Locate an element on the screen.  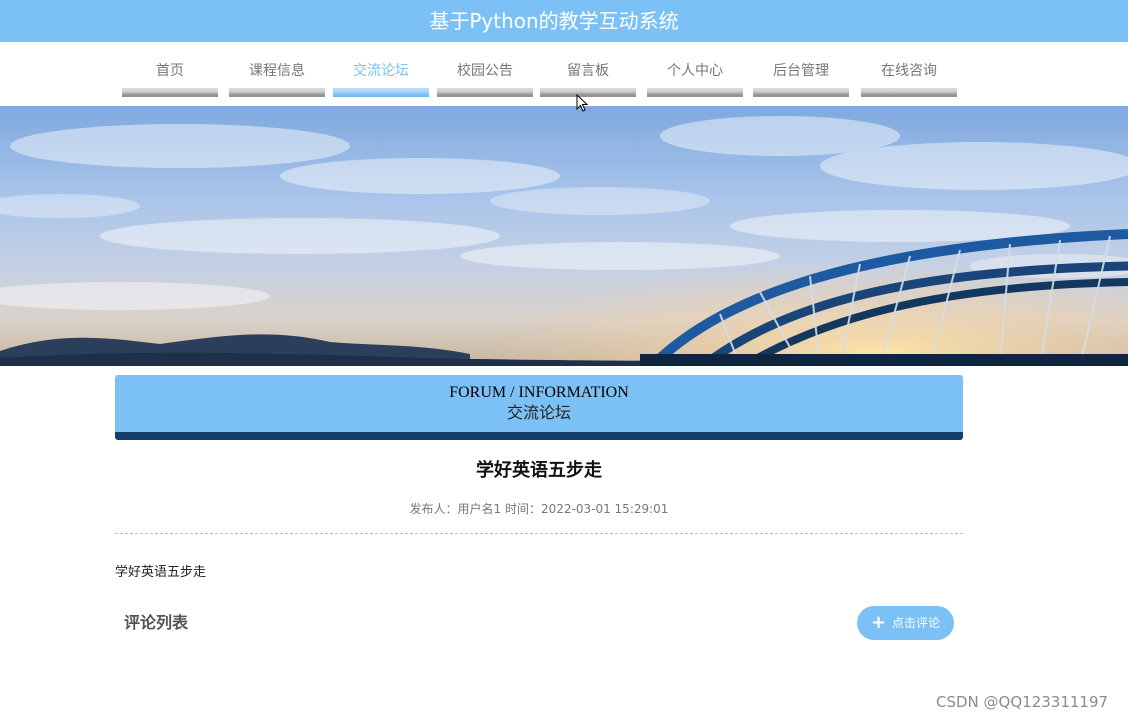
nav-item-forum: 交流论坛 is located at coordinates (381, 74).